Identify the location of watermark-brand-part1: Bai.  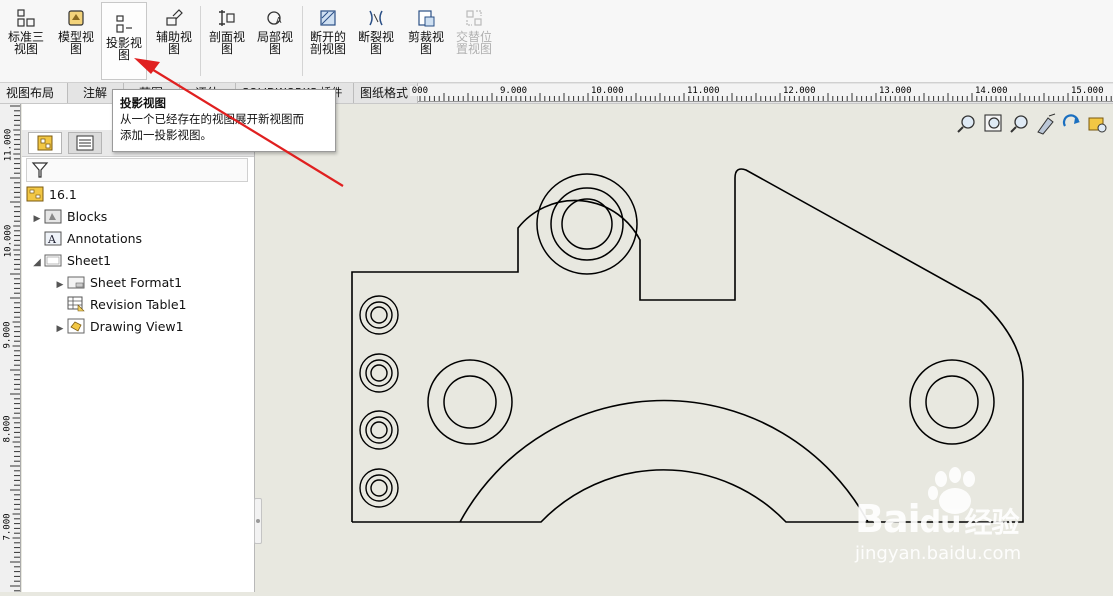
(888, 519).